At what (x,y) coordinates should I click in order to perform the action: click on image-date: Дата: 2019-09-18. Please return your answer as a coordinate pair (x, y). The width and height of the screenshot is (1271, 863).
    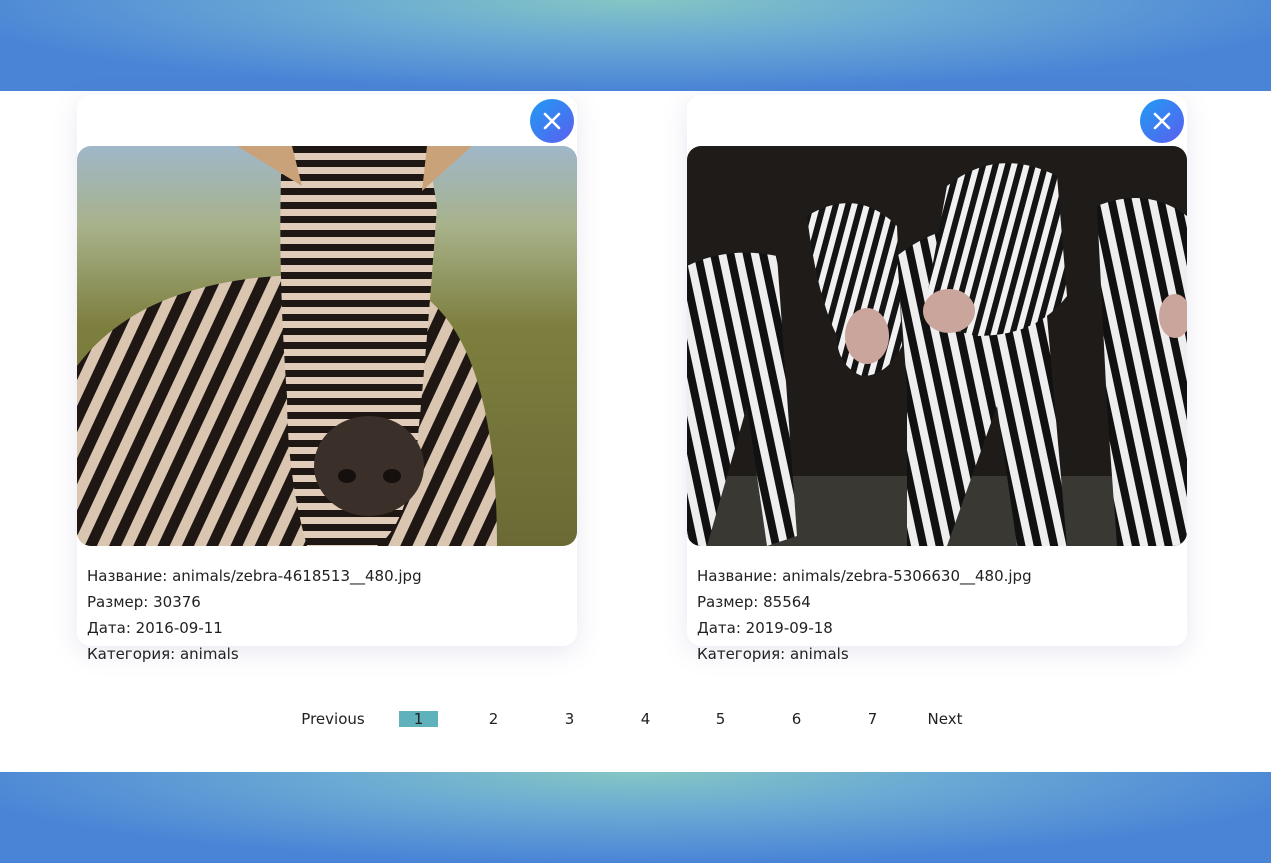
    Looking at the image, I should click on (765, 628).